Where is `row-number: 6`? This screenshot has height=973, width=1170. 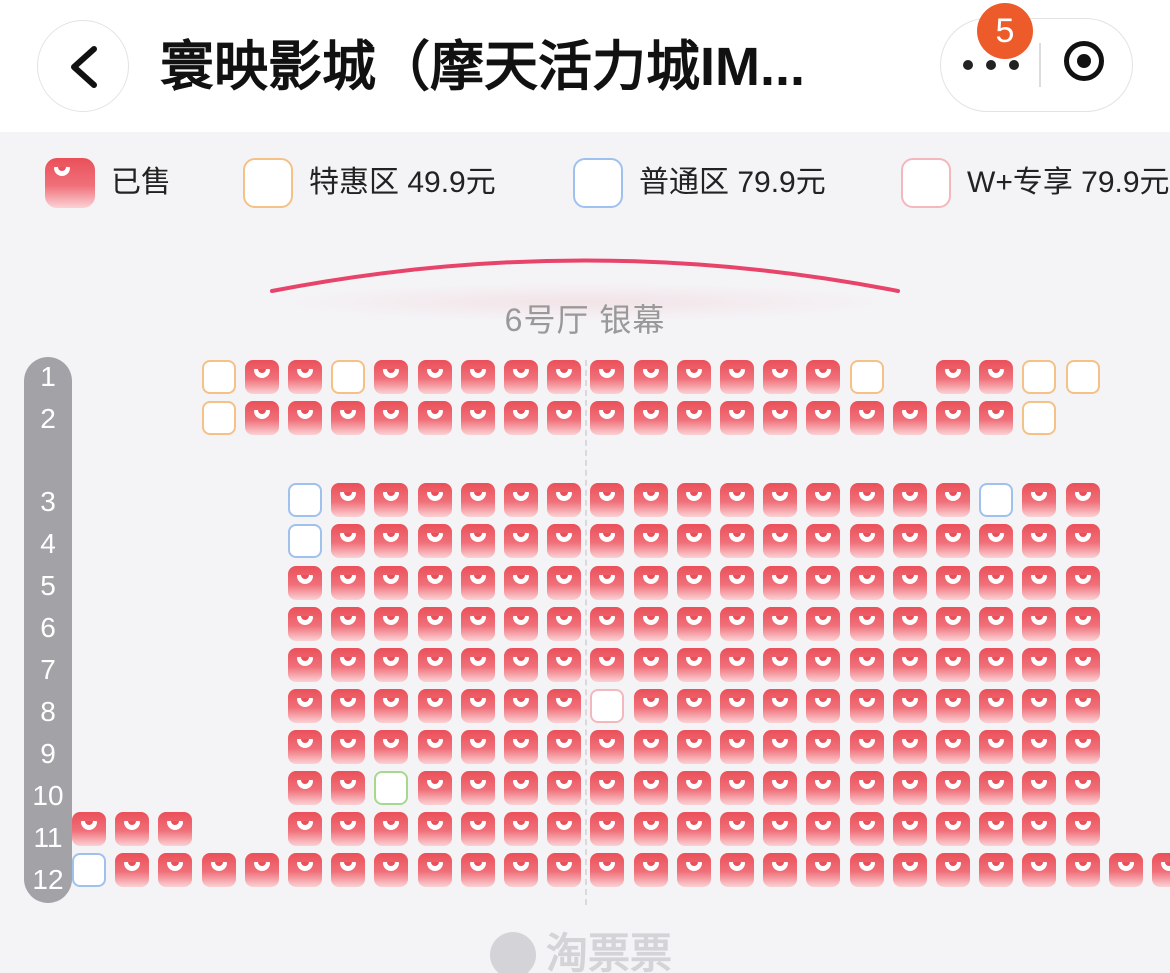
row-number: 6 is located at coordinates (48, 627).